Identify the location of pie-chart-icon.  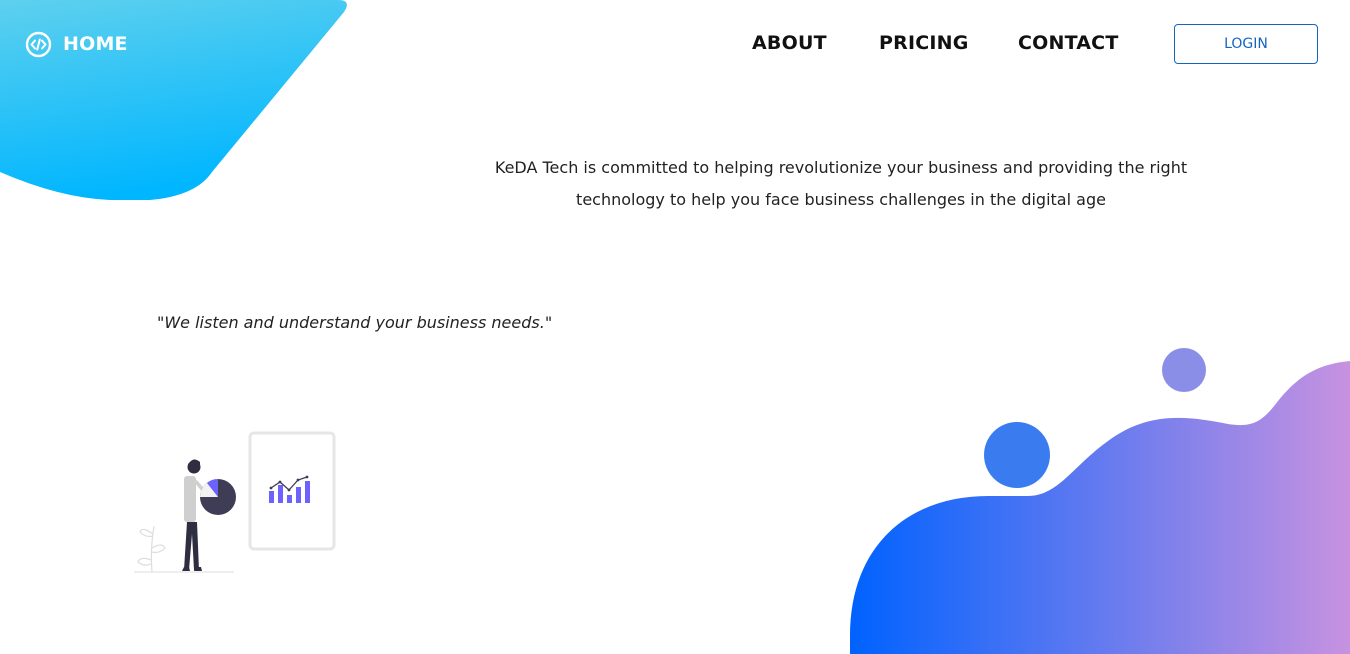
(218, 497).